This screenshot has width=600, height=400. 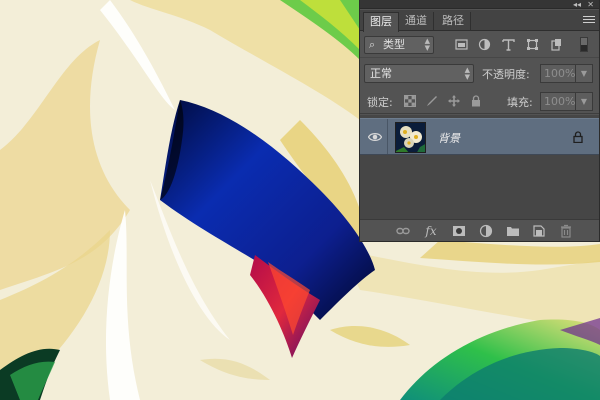 I want to click on lock-label: 锁定:, so click(x=380, y=102).